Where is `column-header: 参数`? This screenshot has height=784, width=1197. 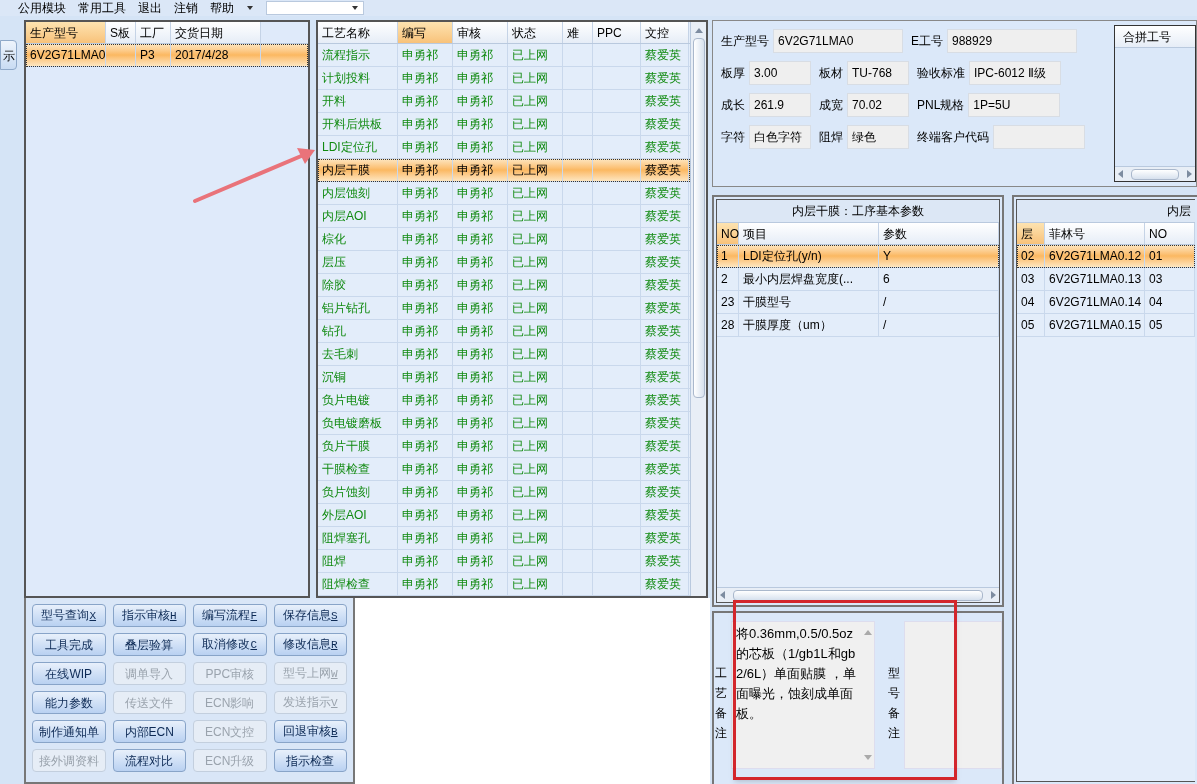 column-header: 参数 is located at coordinates (939, 233).